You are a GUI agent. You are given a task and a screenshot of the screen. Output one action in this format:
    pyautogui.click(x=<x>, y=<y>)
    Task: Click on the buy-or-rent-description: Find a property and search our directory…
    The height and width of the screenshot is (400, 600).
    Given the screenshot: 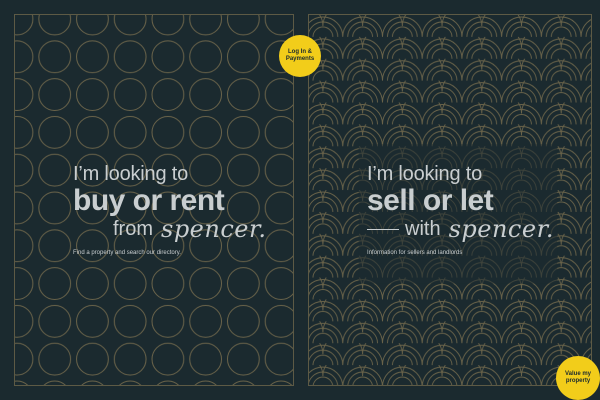 What is the action you would take?
    pyautogui.click(x=127, y=253)
    